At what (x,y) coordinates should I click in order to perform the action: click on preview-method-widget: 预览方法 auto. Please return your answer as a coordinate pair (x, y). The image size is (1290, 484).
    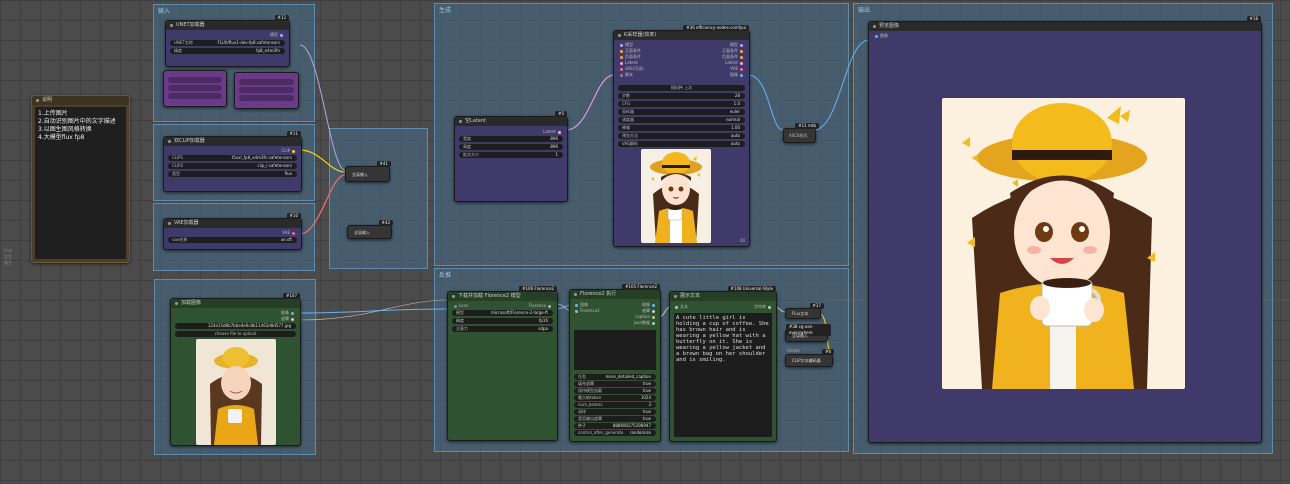
    Looking at the image, I should click on (681, 136).